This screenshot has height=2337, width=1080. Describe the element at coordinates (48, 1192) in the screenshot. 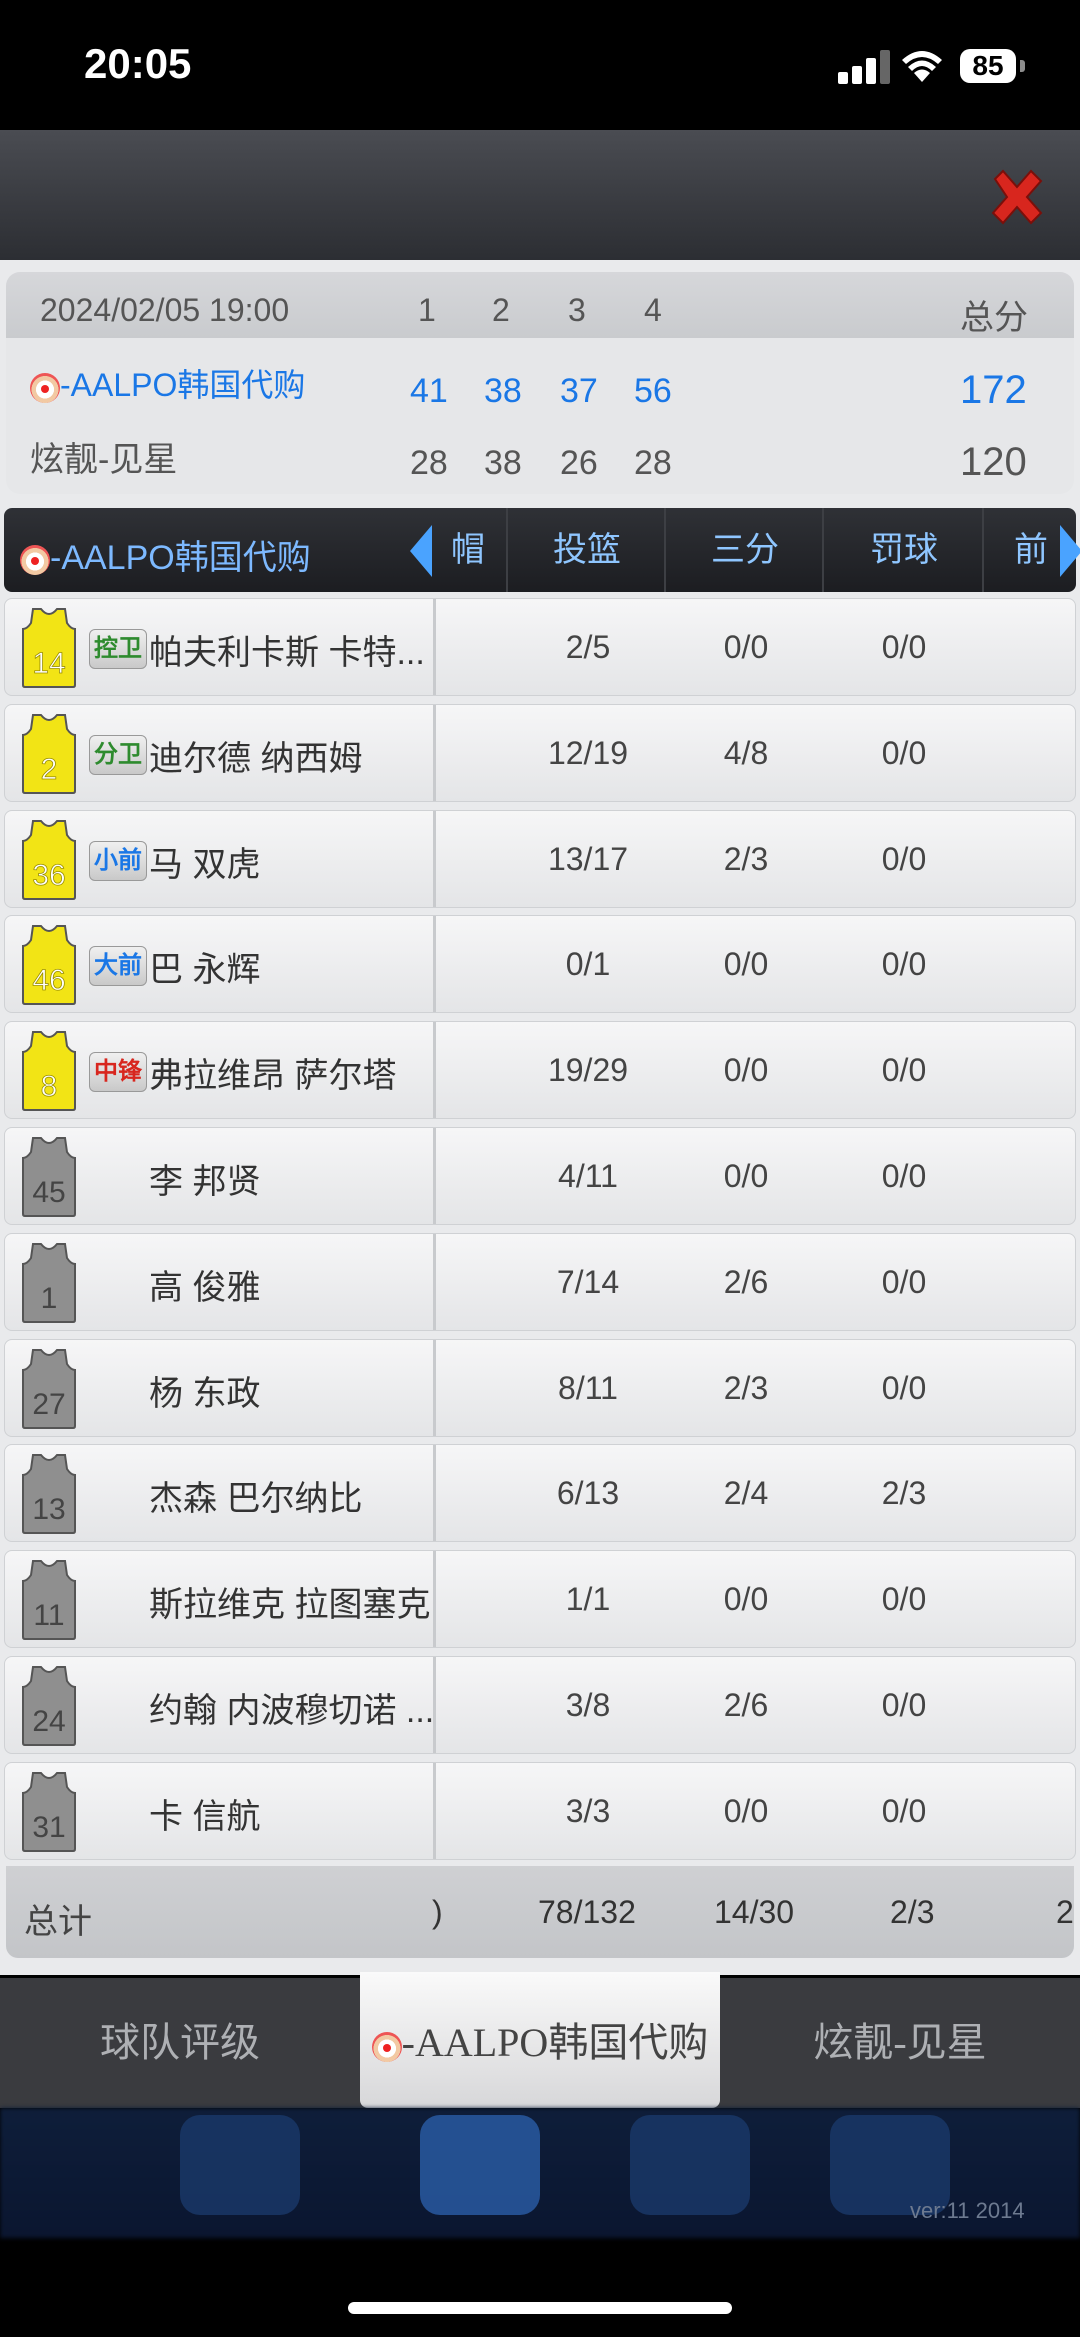

I see `svg-text: 45` at that location.